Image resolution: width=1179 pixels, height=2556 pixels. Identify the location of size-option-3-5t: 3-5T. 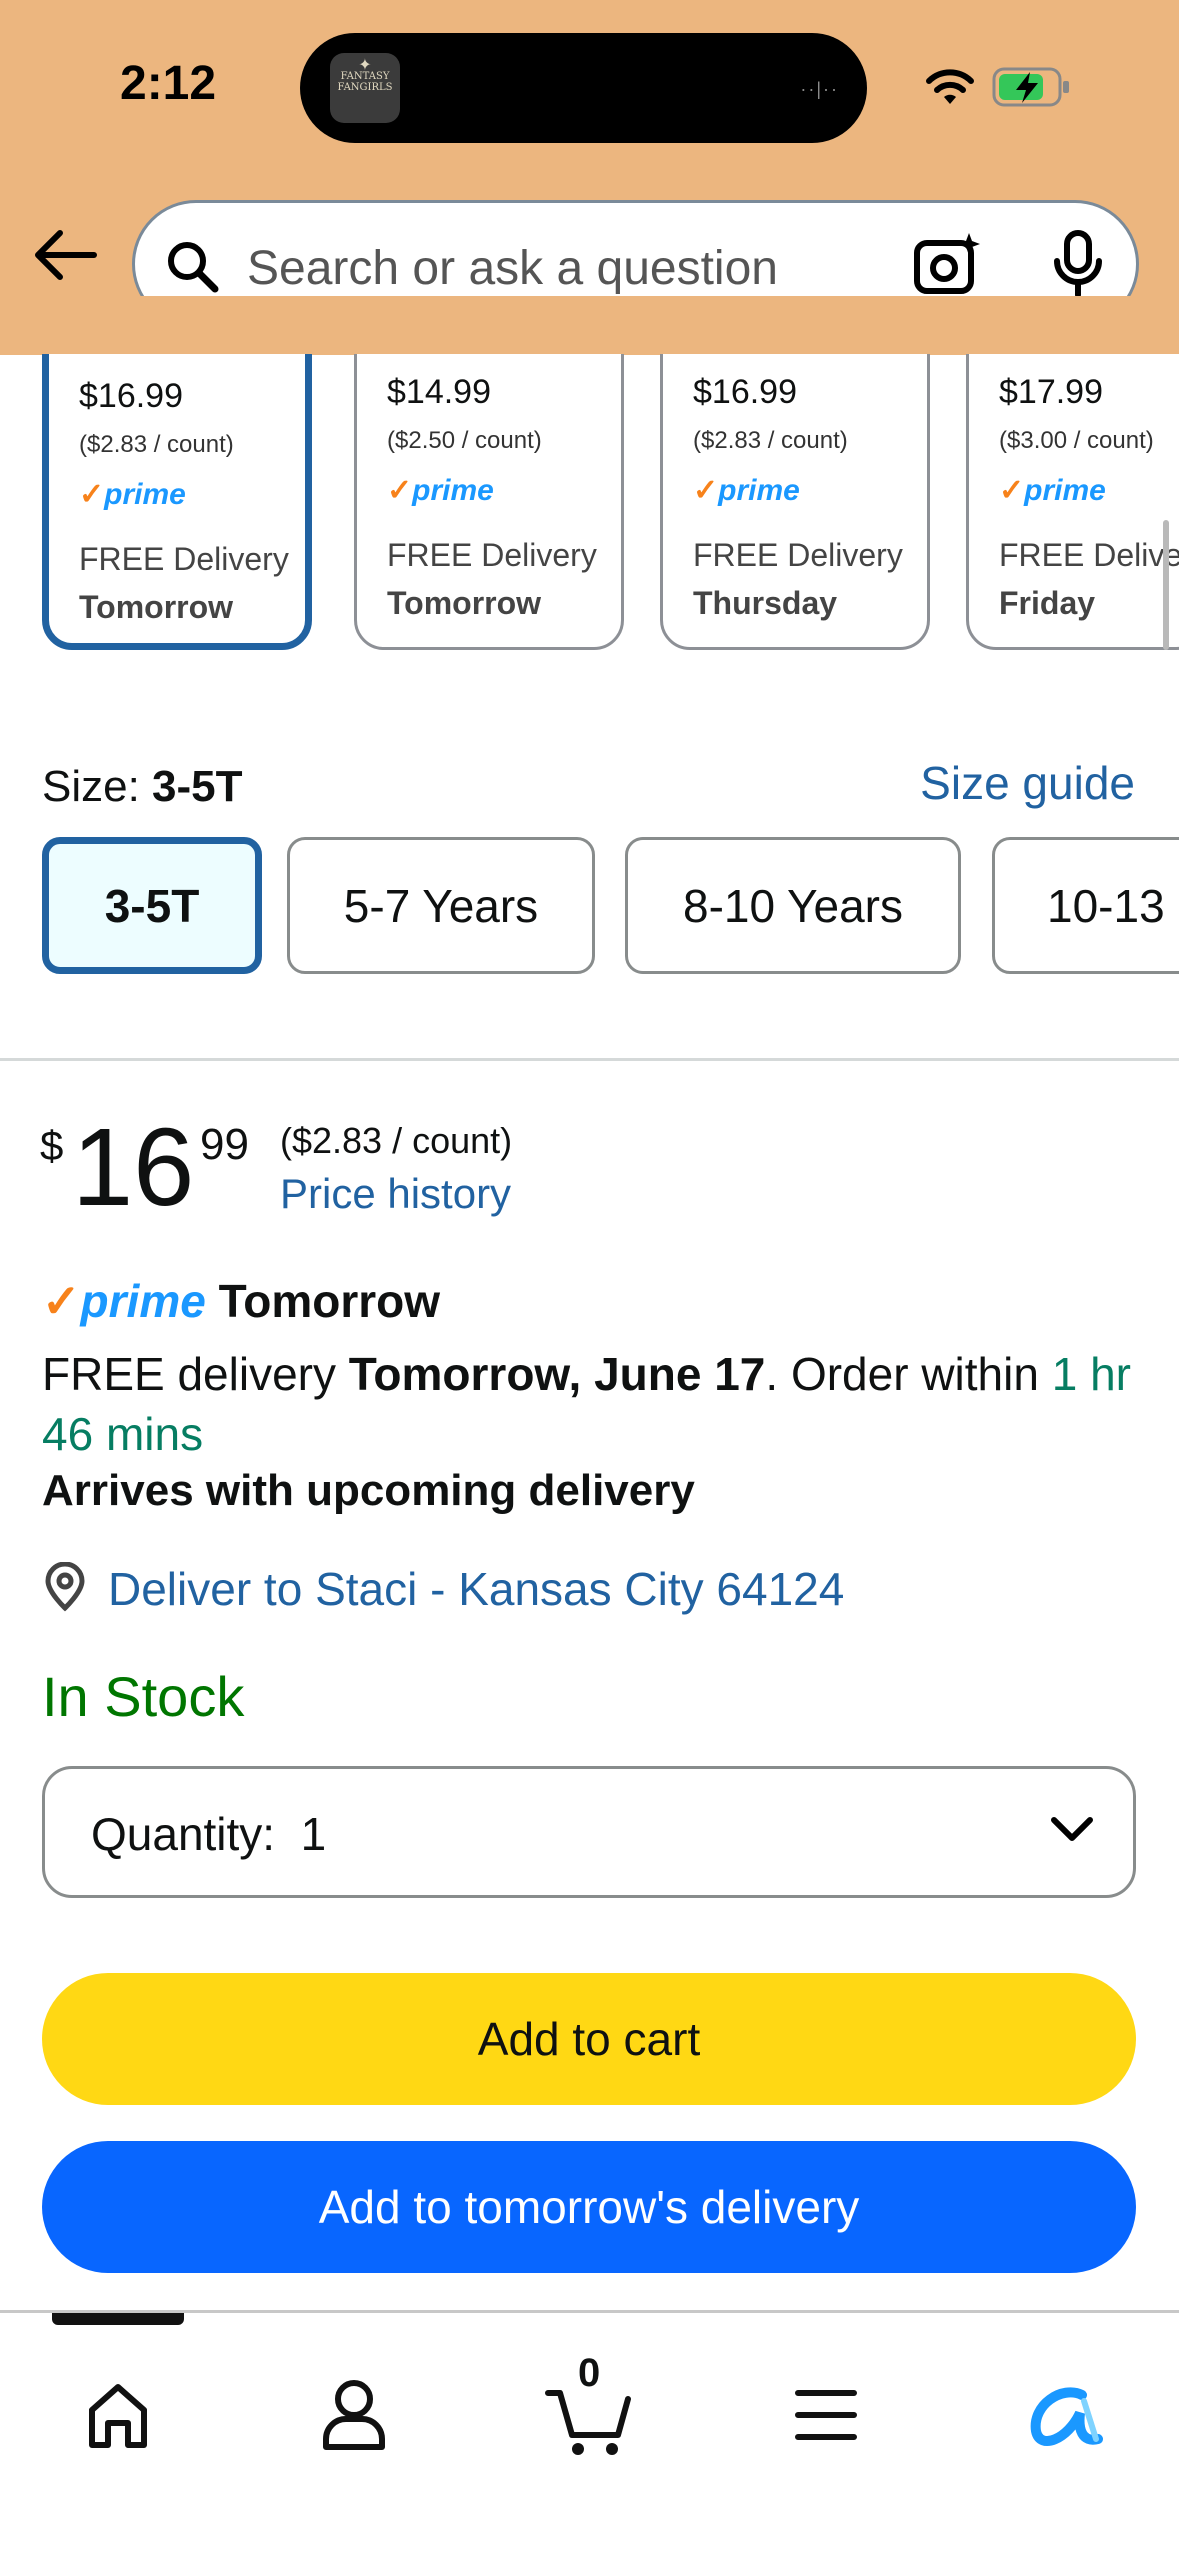
(152, 905).